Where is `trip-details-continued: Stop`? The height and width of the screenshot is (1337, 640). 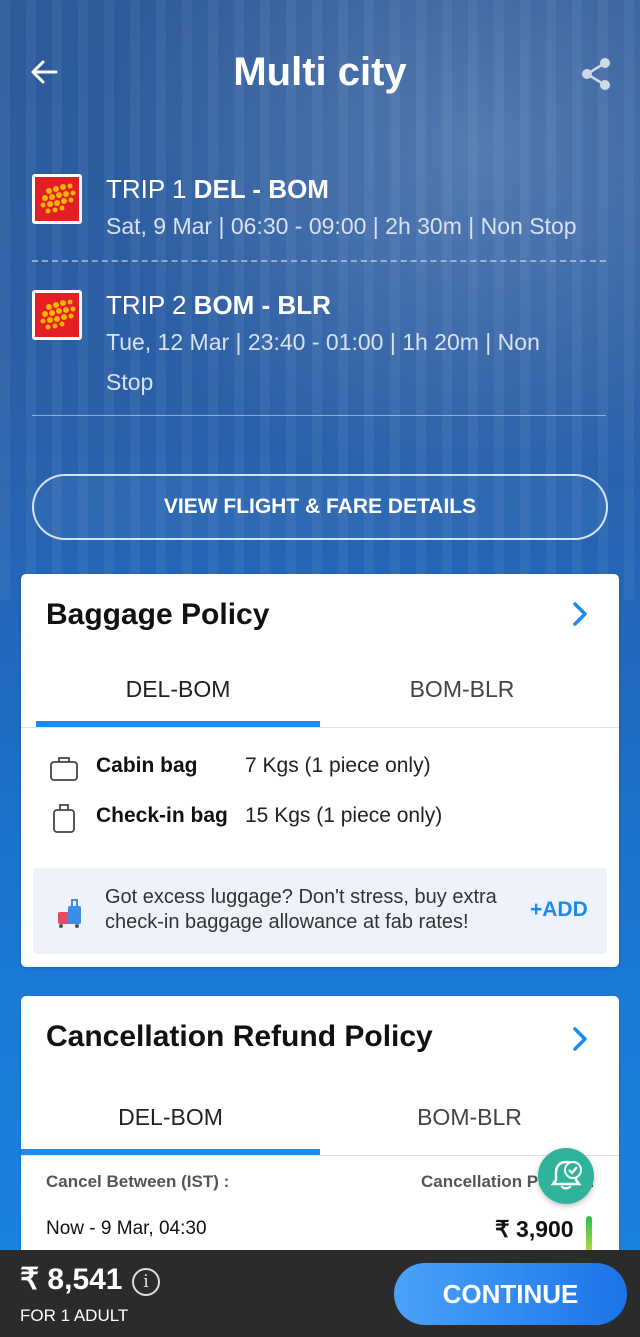 trip-details-continued: Stop is located at coordinates (130, 382).